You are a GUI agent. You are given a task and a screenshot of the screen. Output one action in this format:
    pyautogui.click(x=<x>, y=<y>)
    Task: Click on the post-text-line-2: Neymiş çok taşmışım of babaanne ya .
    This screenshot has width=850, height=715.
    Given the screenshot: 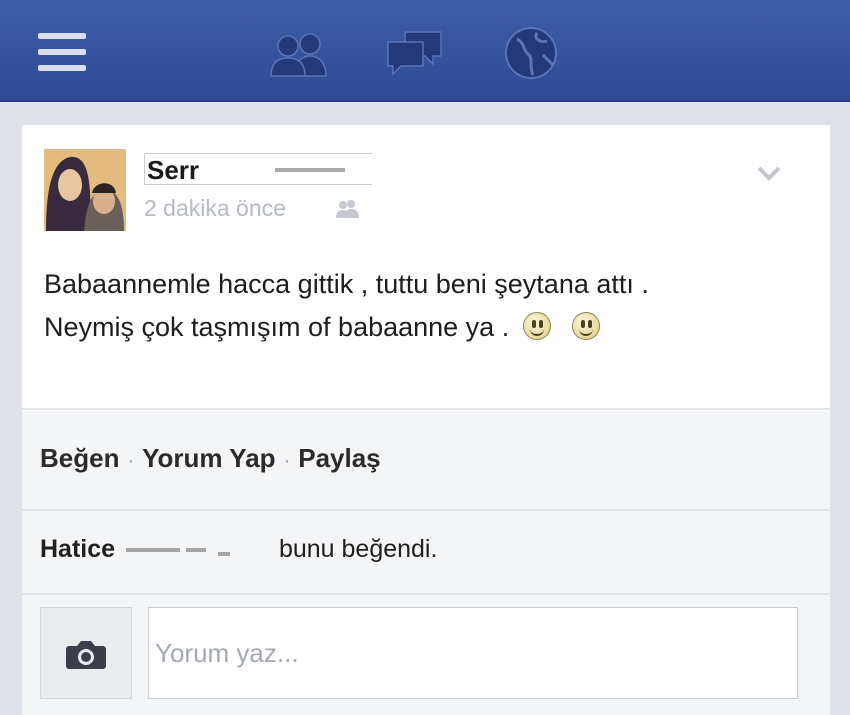 What is the action you would take?
    pyautogui.click(x=277, y=327)
    